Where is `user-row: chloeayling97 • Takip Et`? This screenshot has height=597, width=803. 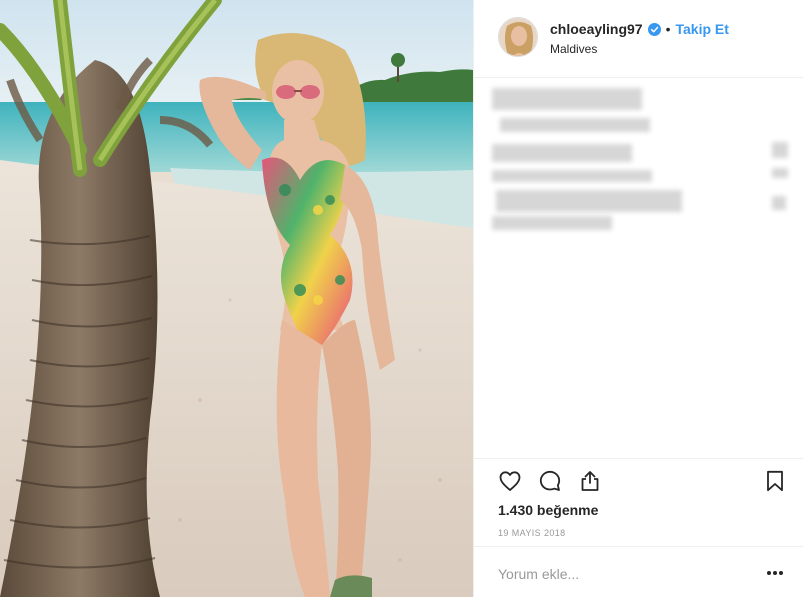
user-row: chloeayling97 • Takip Et is located at coordinates (639, 29).